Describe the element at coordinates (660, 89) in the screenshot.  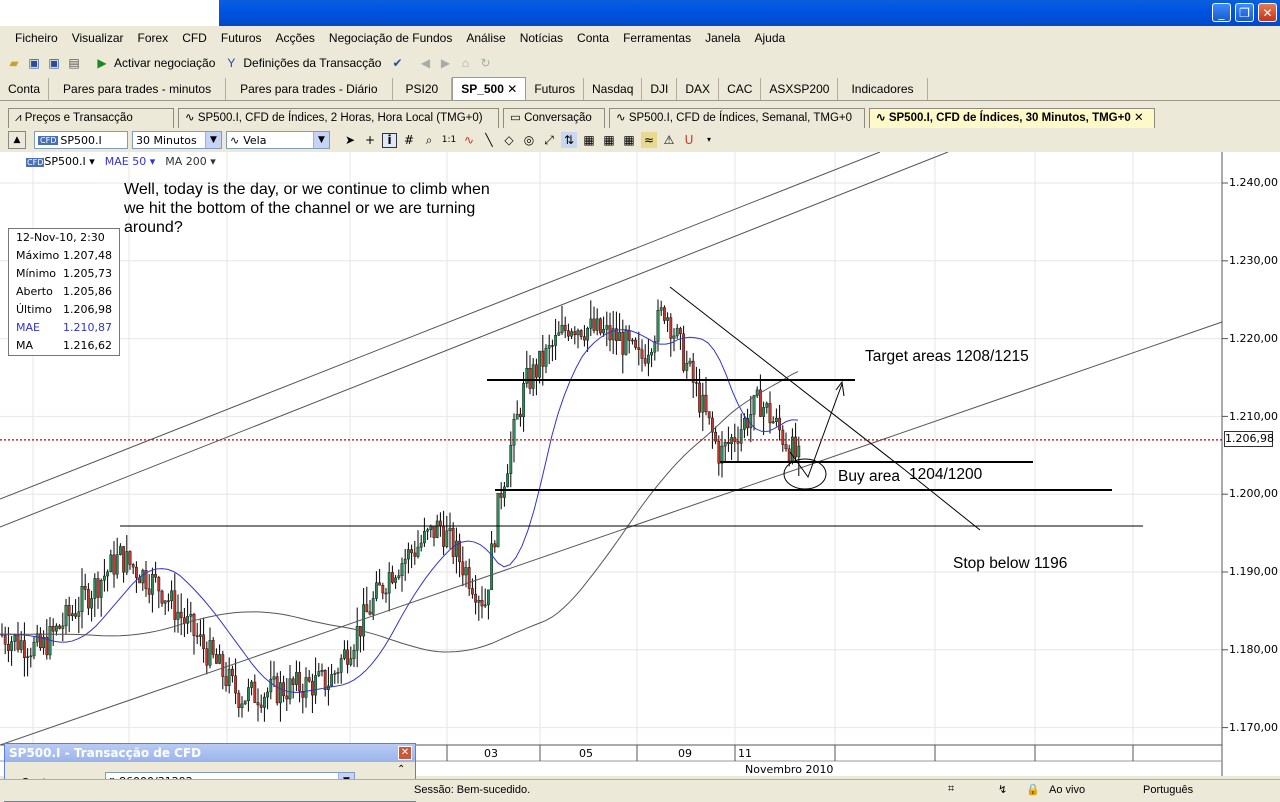
I see `tab-dji: DJI` at that location.